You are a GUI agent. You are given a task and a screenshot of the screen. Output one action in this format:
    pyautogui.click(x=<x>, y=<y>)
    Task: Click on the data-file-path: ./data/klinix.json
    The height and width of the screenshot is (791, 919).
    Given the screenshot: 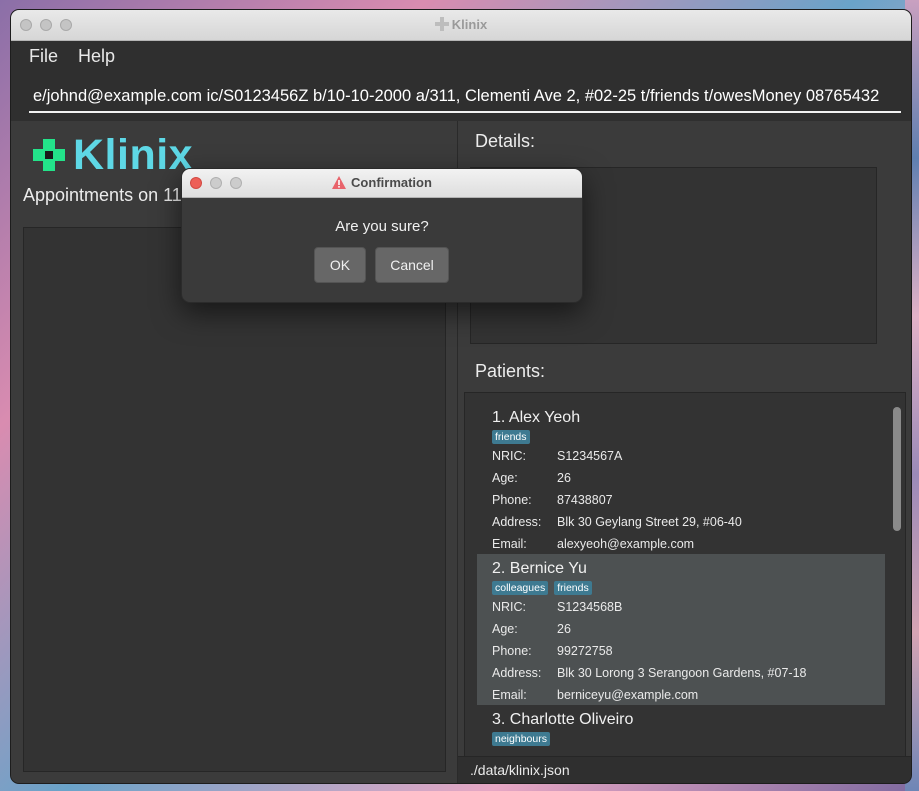 What is the action you would take?
    pyautogui.click(x=520, y=770)
    